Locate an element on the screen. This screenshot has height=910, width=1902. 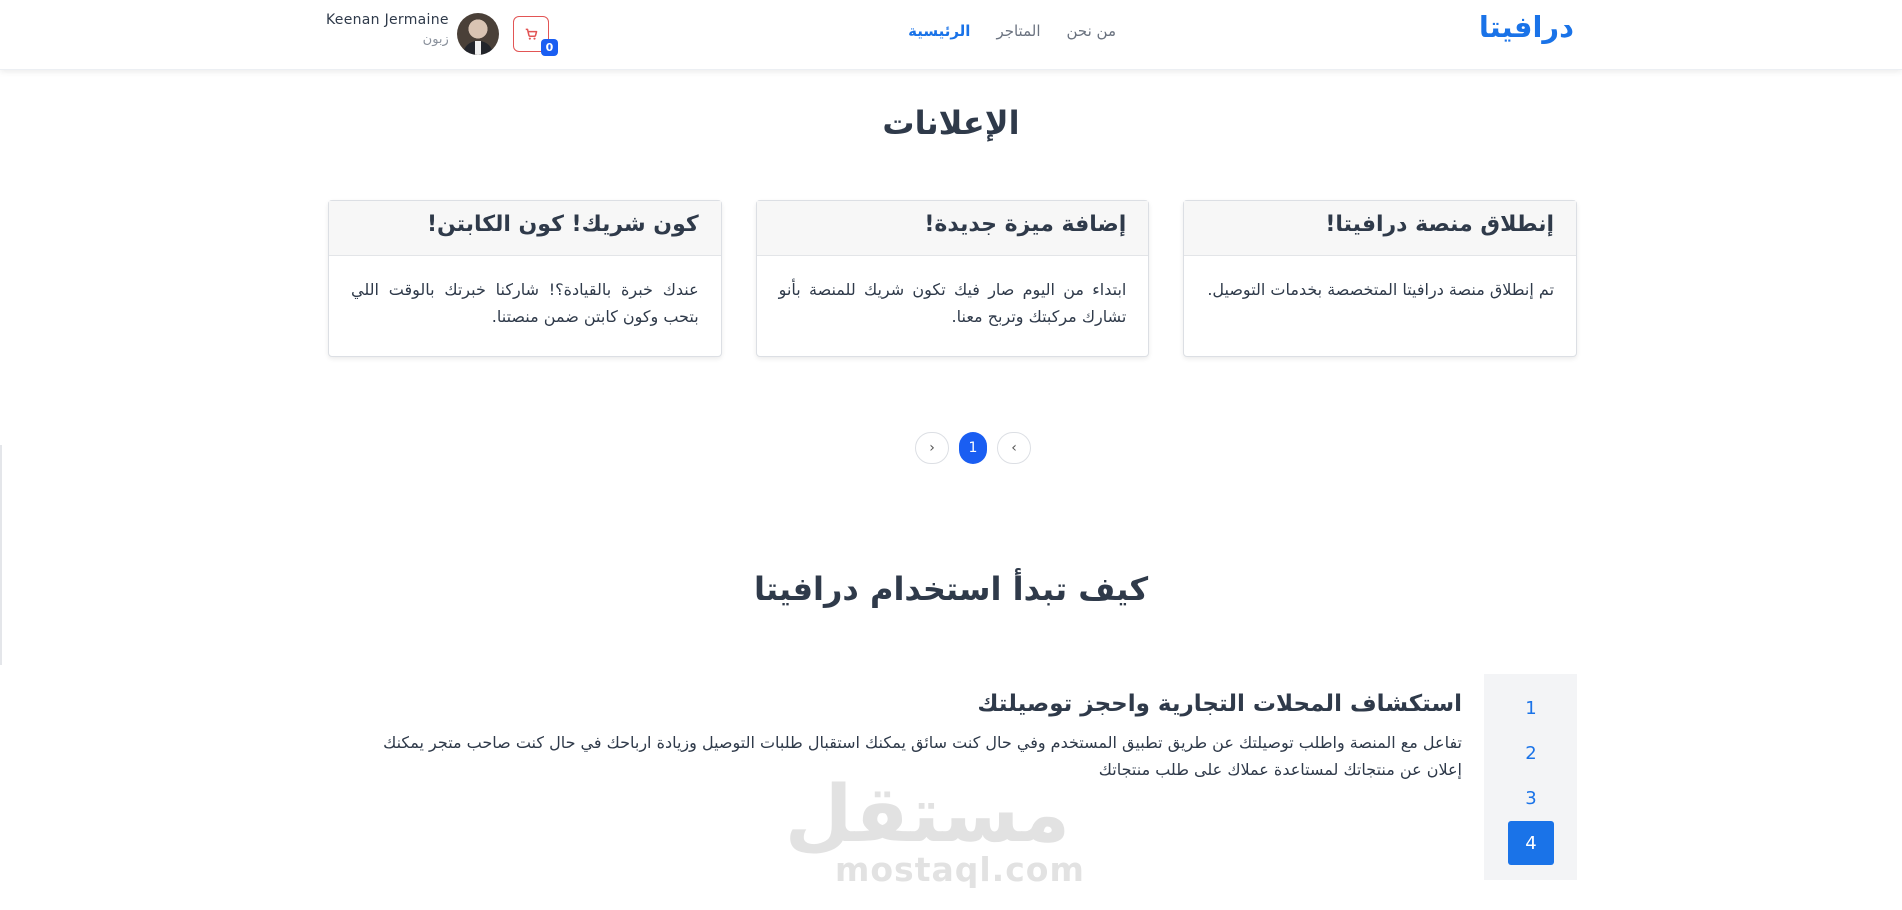
steps-nav: 1 2 3 4 is located at coordinates (1530, 777).